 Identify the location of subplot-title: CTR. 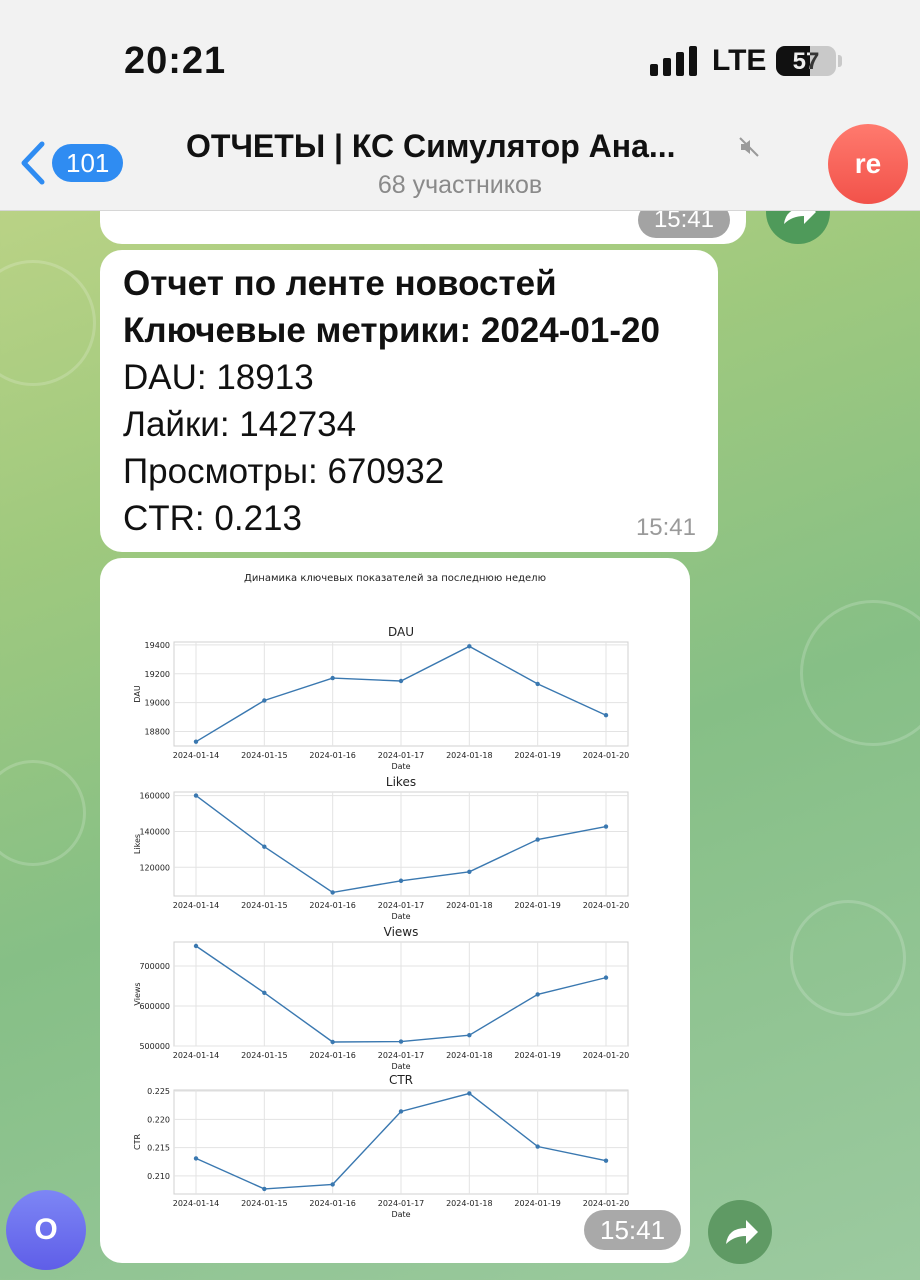
(401, 1080).